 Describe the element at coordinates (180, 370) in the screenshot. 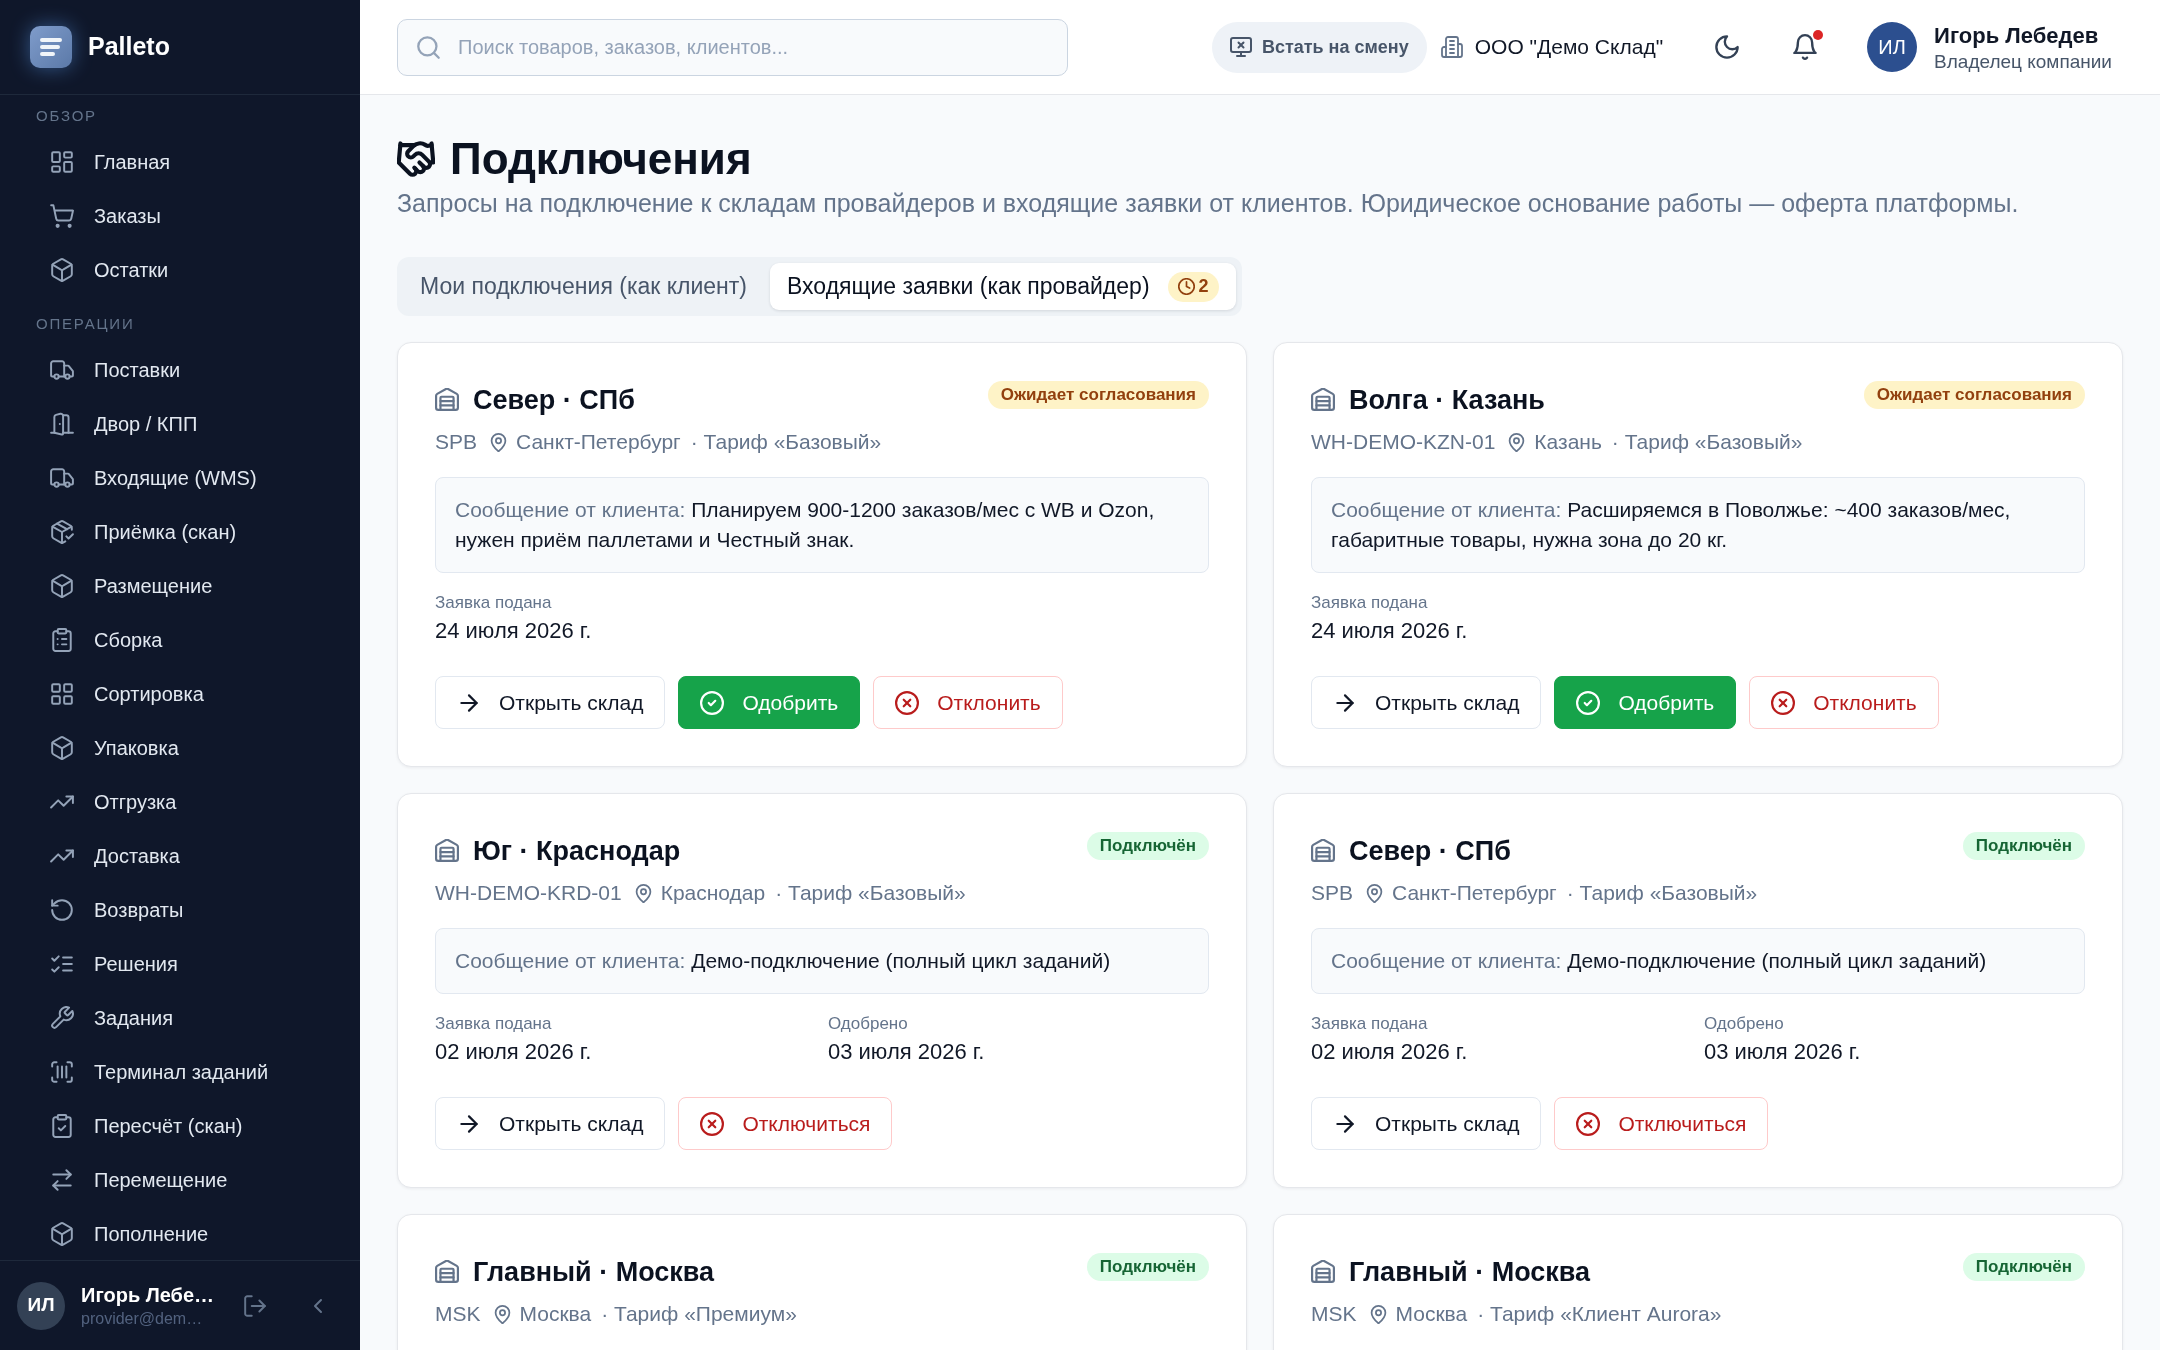

I see `nav-item: Поставки` at that location.